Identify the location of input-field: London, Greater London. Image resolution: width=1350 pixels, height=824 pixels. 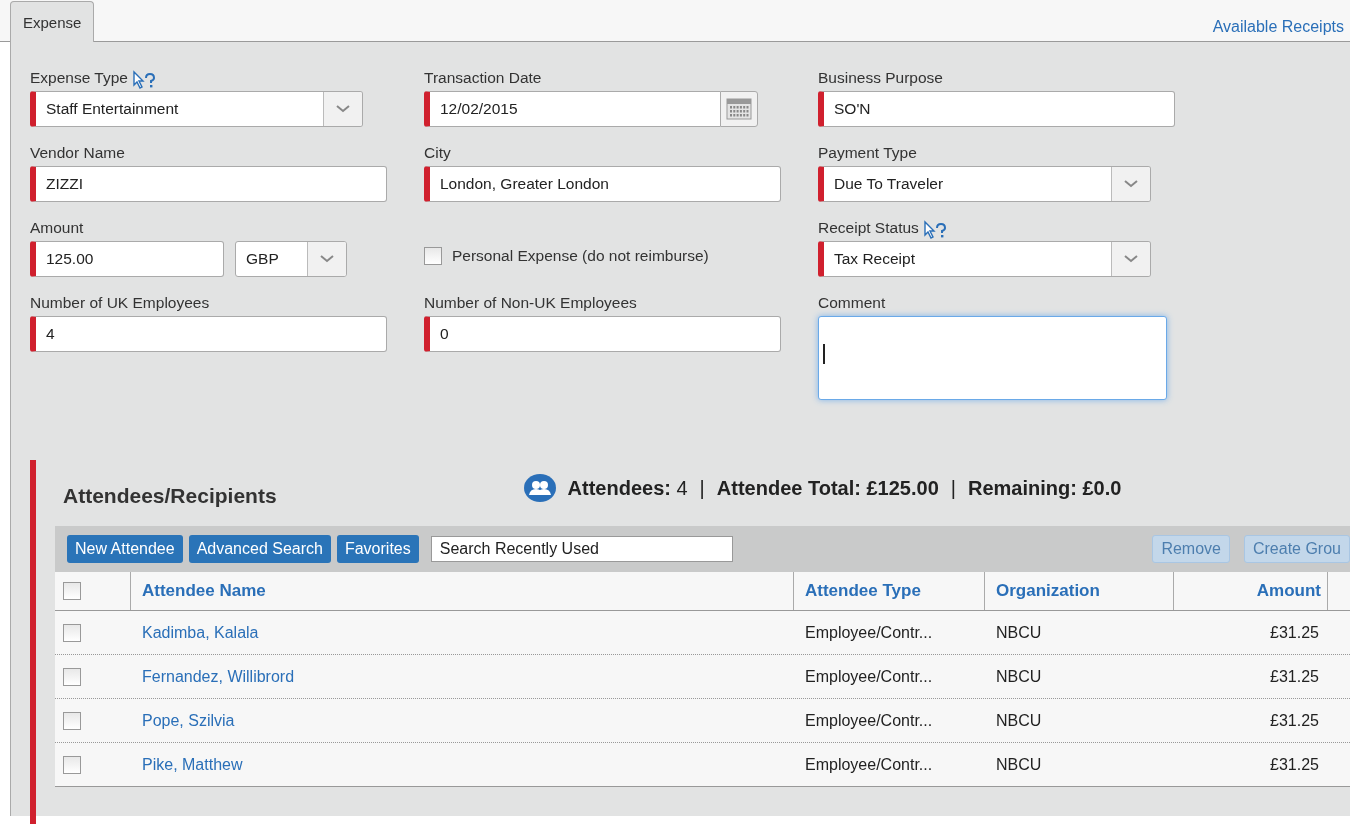
(602, 184).